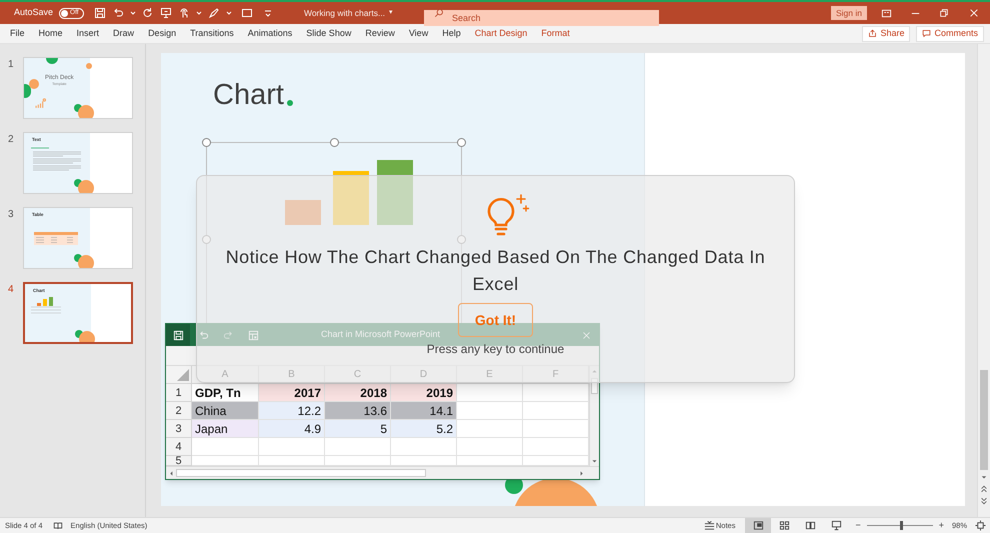 The width and height of the screenshot is (990, 533). Describe the element at coordinates (941, 525) in the screenshot. I see `zoom-in-button: +` at that location.